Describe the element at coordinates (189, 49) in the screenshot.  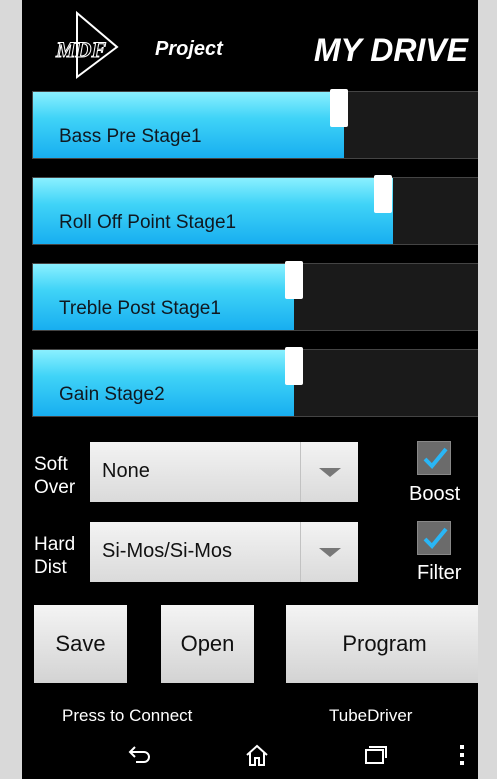
I see `project-label: Project` at that location.